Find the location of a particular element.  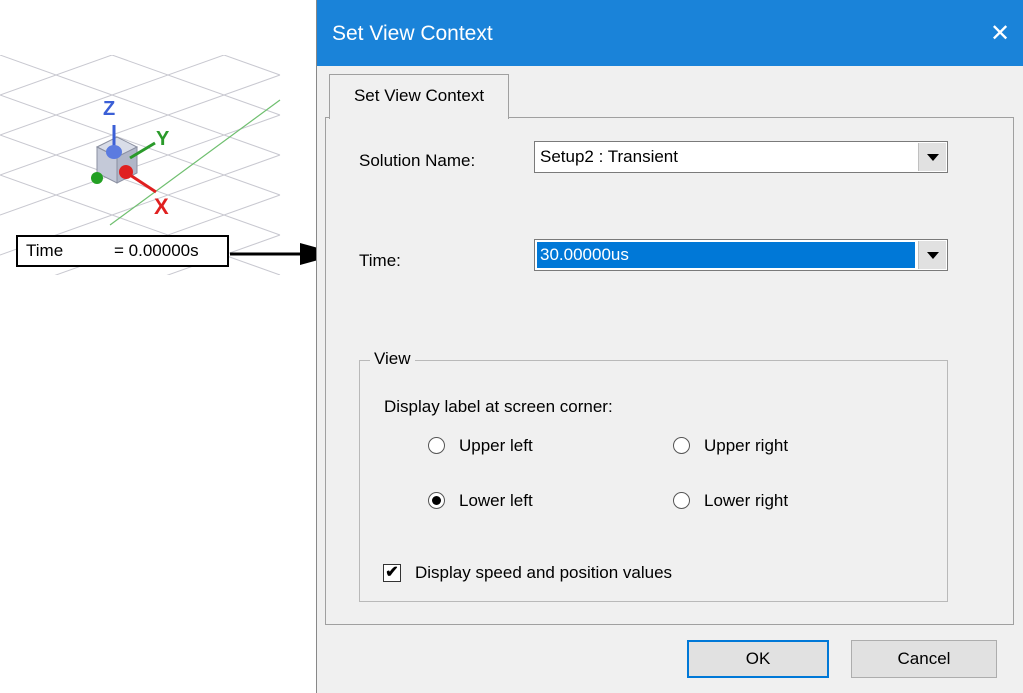

solution-name-value: Setup2 : Transient is located at coordinates (609, 156).